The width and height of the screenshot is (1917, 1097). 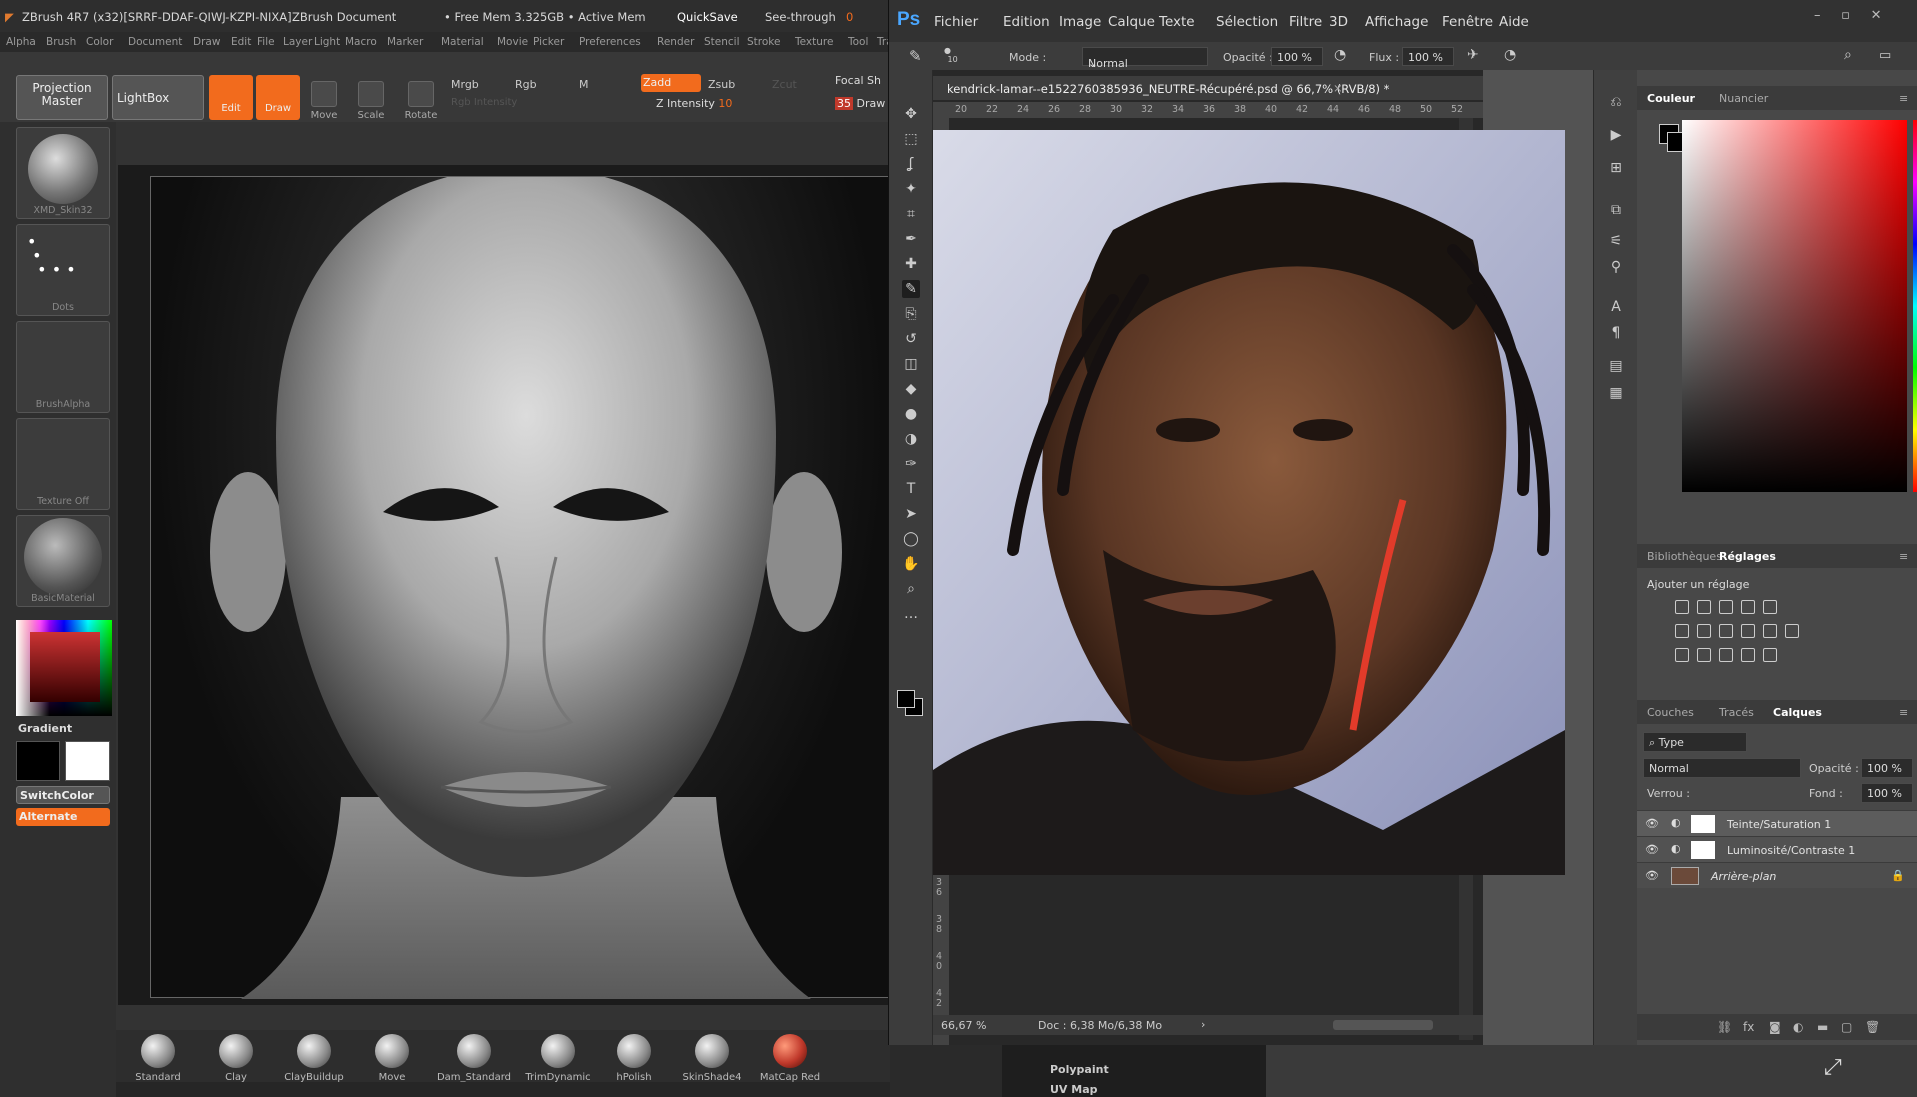 What do you see at coordinates (1514, 22) in the screenshot?
I see `ps-menu-item: Aide` at bounding box center [1514, 22].